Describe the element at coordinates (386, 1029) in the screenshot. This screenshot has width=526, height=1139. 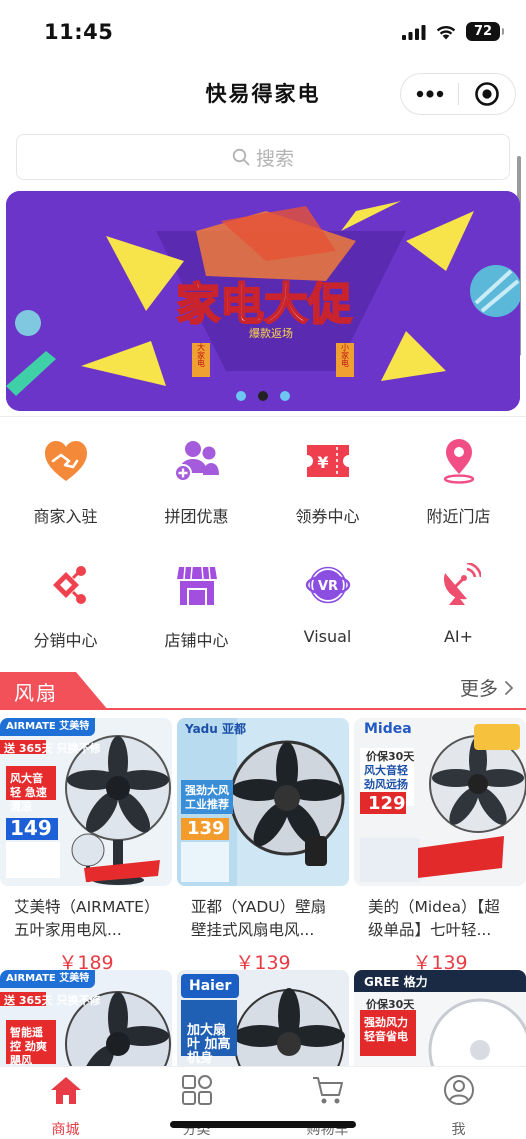
I see `feature-tag: 强劲风力 轻音省电` at that location.